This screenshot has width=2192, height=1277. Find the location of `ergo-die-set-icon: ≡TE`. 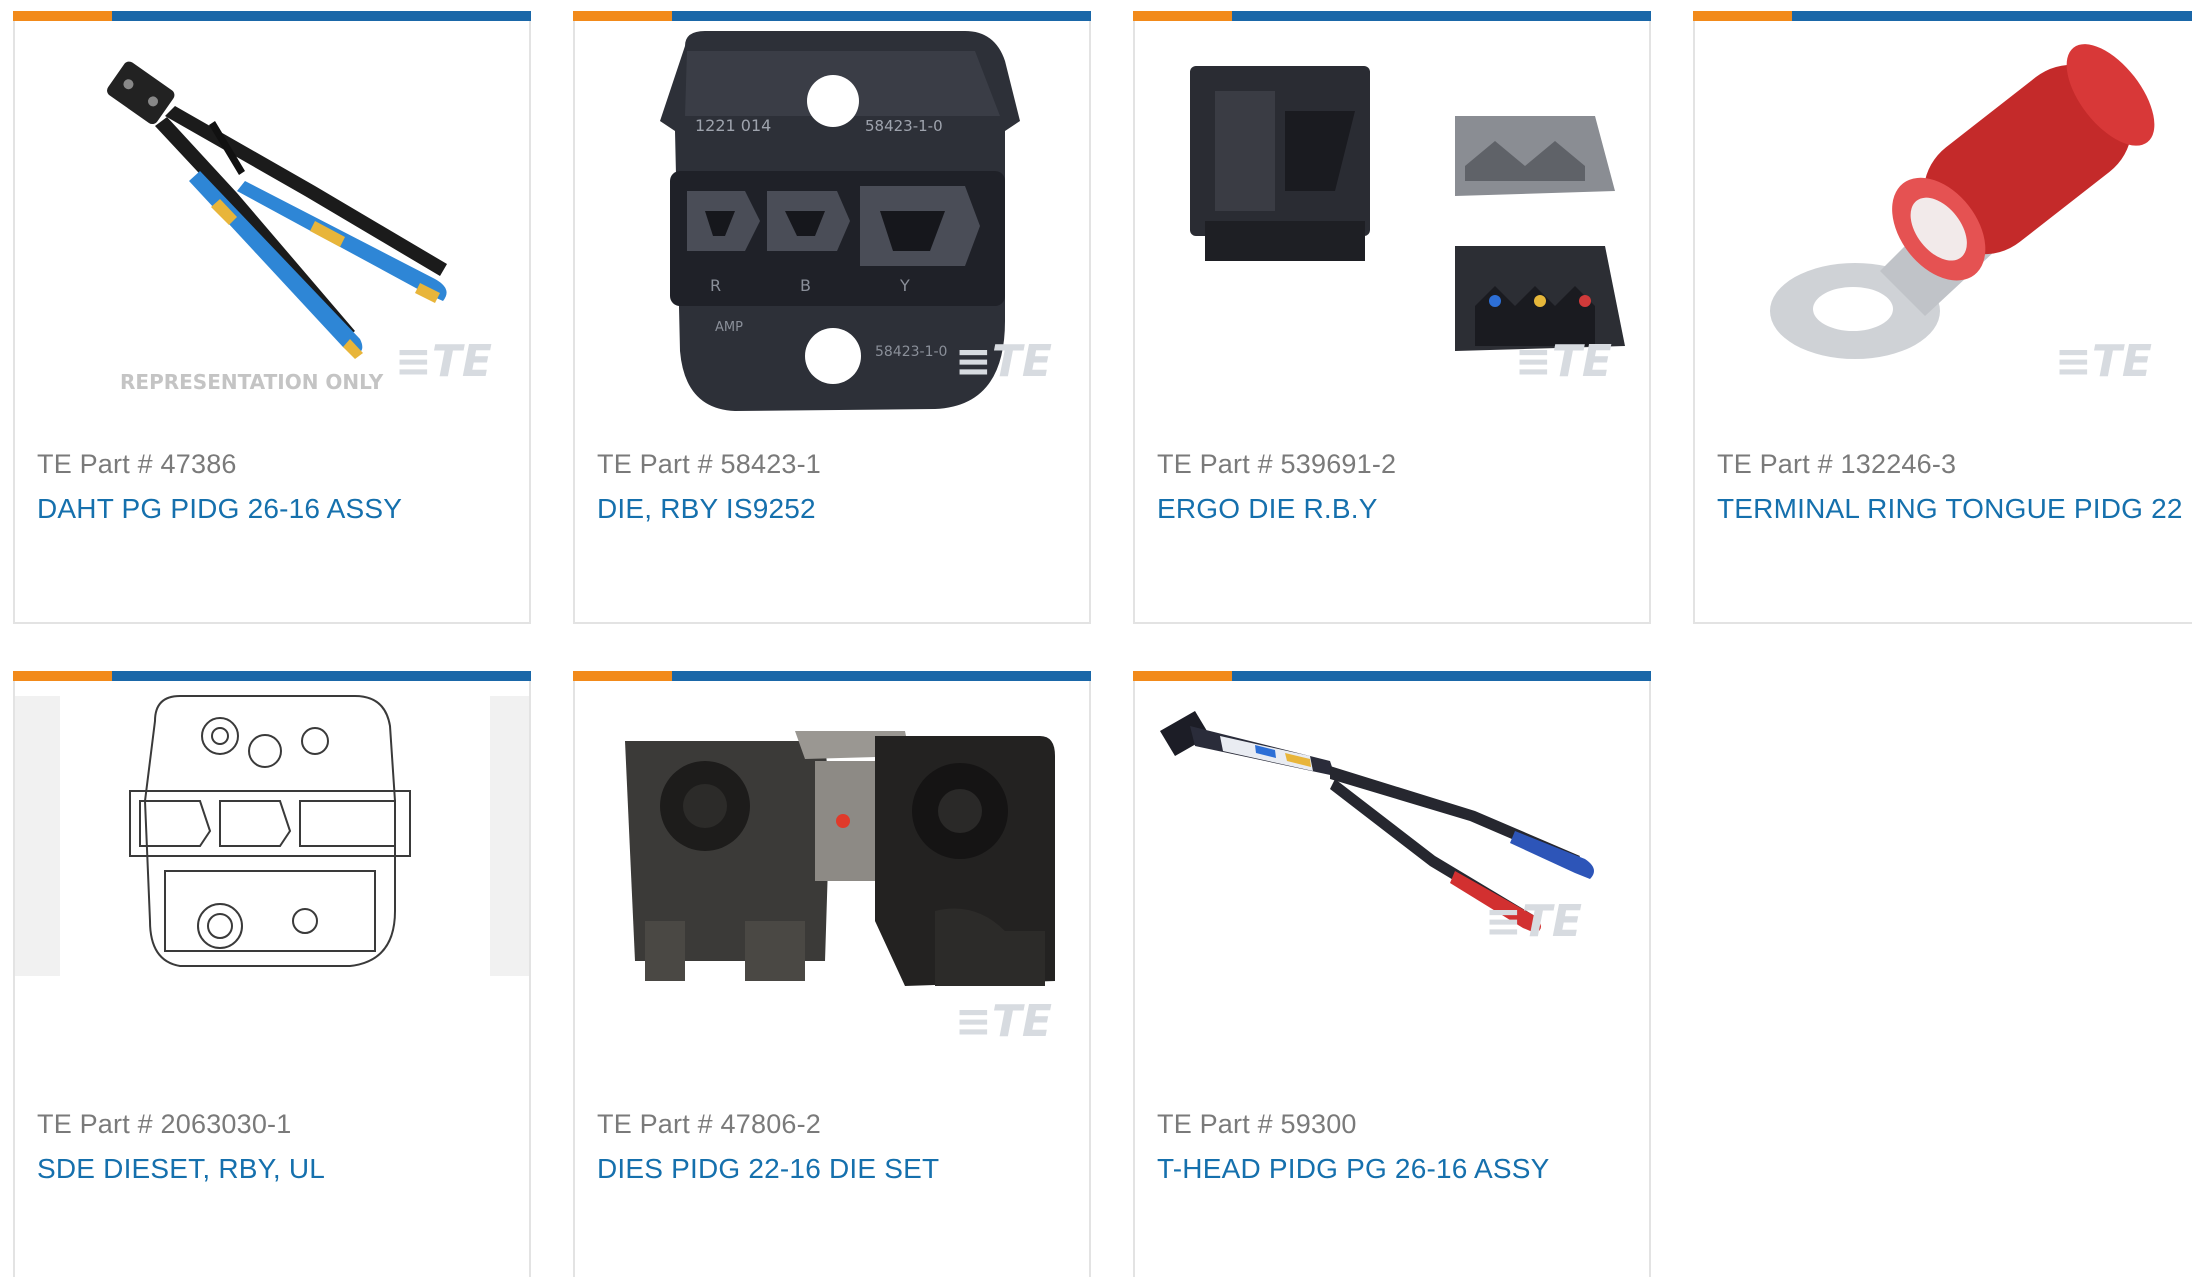

ergo-die-set-icon: ≡TE is located at coordinates (1392, 221).